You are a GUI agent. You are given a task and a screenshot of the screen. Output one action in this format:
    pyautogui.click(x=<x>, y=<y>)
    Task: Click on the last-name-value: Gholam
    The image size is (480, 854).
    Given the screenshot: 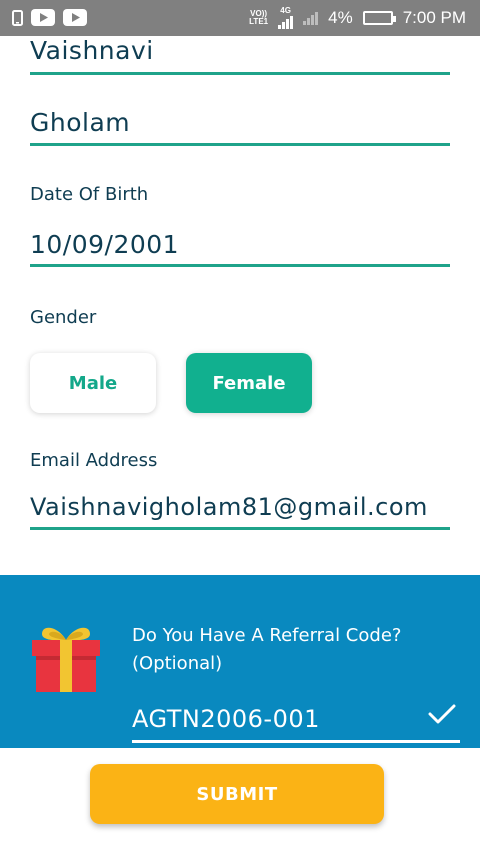 What is the action you would take?
    pyautogui.click(x=80, y=122)
    